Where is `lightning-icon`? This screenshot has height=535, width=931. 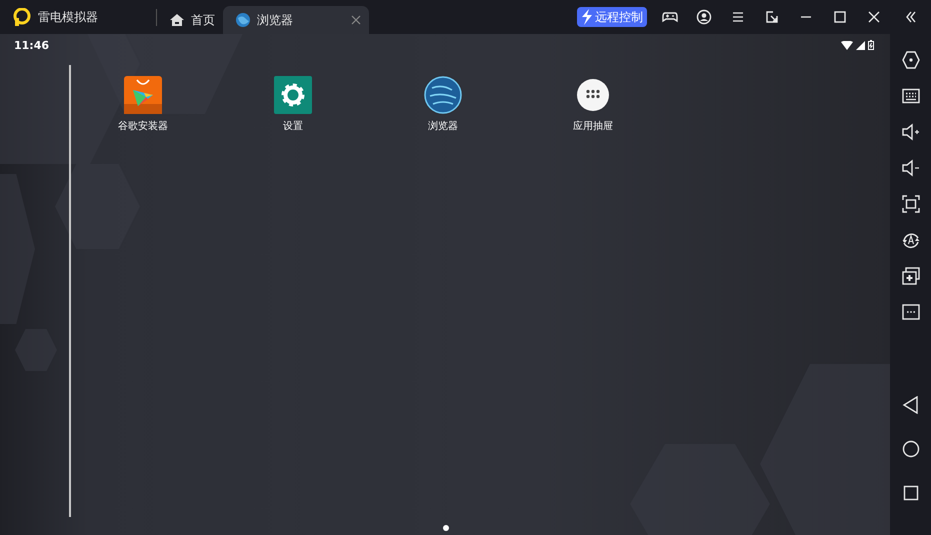
lightning-icon is located at coordinates (587, 17).